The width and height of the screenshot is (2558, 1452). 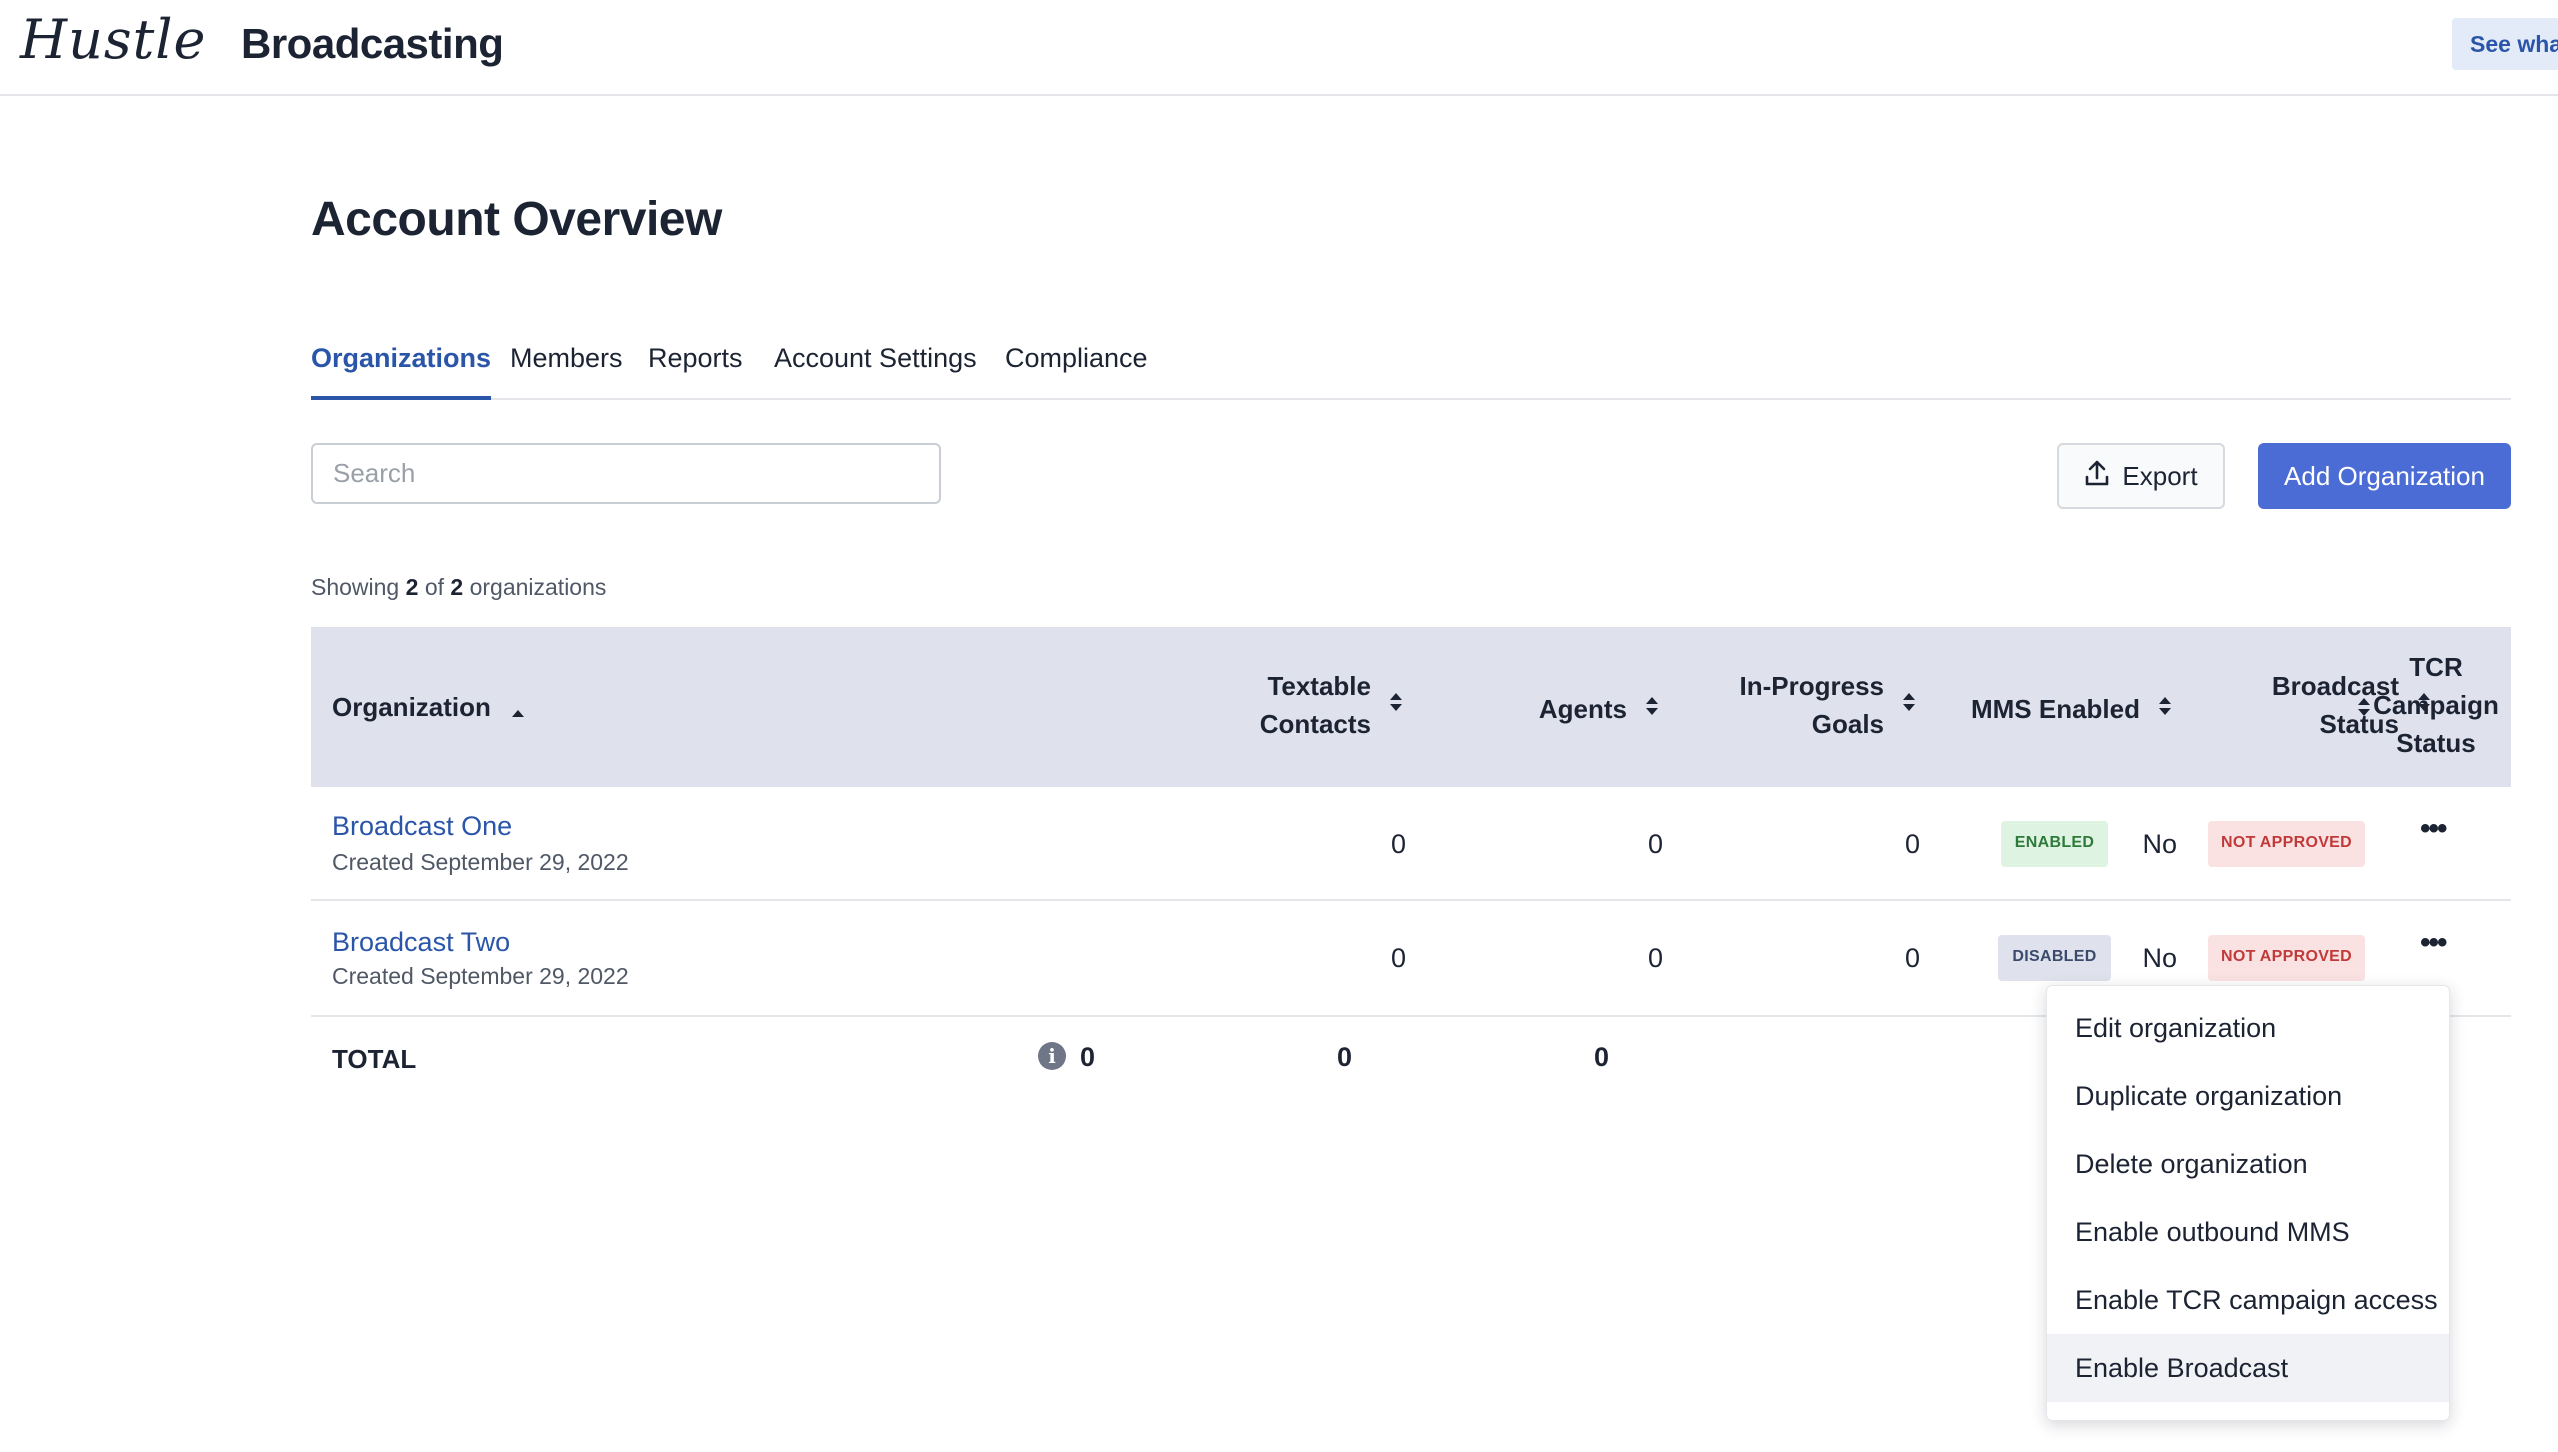 I want to click on sort-ascending-icon, so click(x=518, y=709).